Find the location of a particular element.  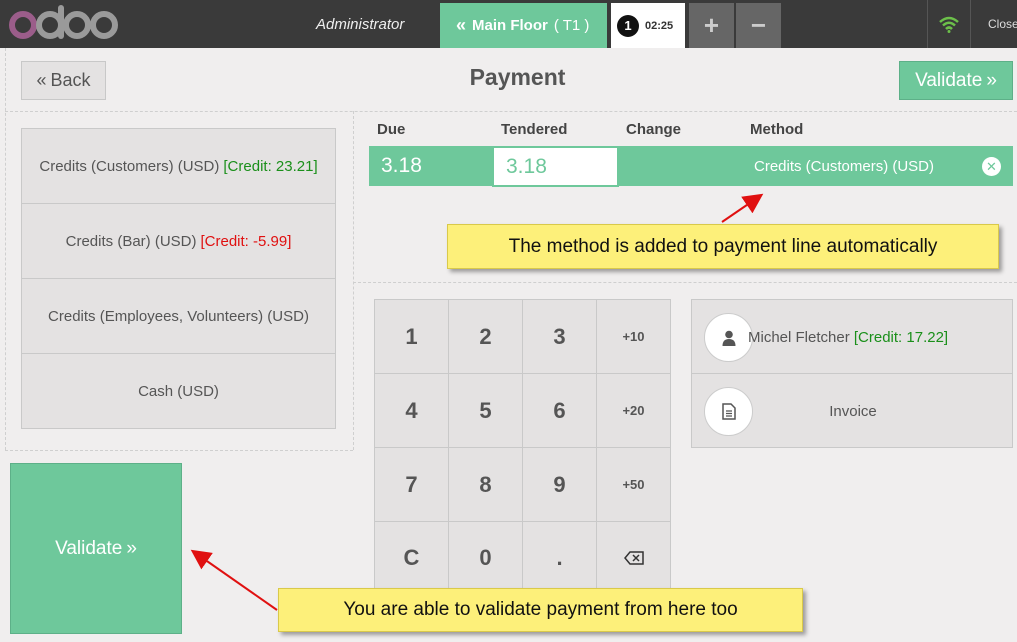

column-header-change: Change is located at coordinates (654, 129).